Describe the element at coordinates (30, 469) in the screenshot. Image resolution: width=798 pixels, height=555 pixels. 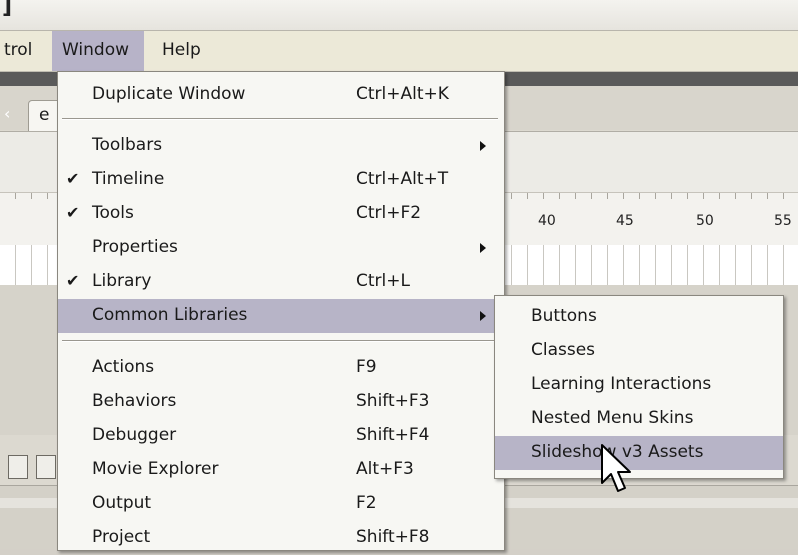
I see `timeline-layer-buttons` at that location.